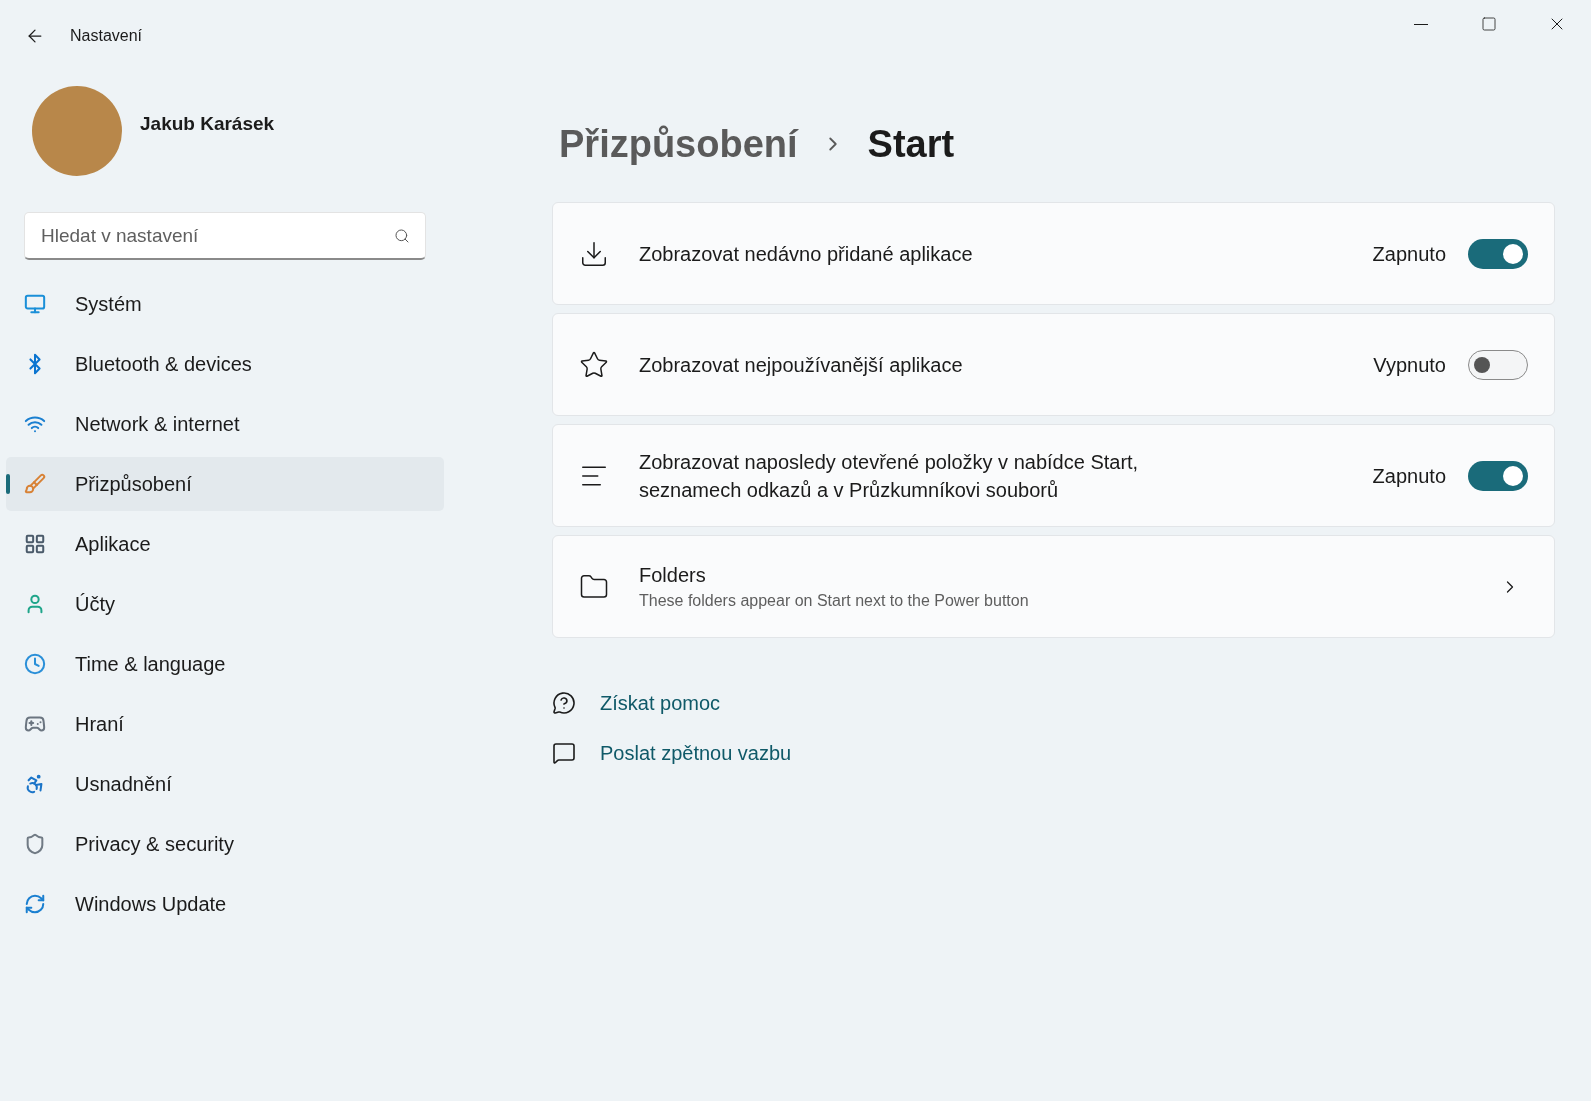  What do you see at coordinates (225, 604) in the screenshot?
I see `sidebar-item: Účty` at bounding box center [225, 604].